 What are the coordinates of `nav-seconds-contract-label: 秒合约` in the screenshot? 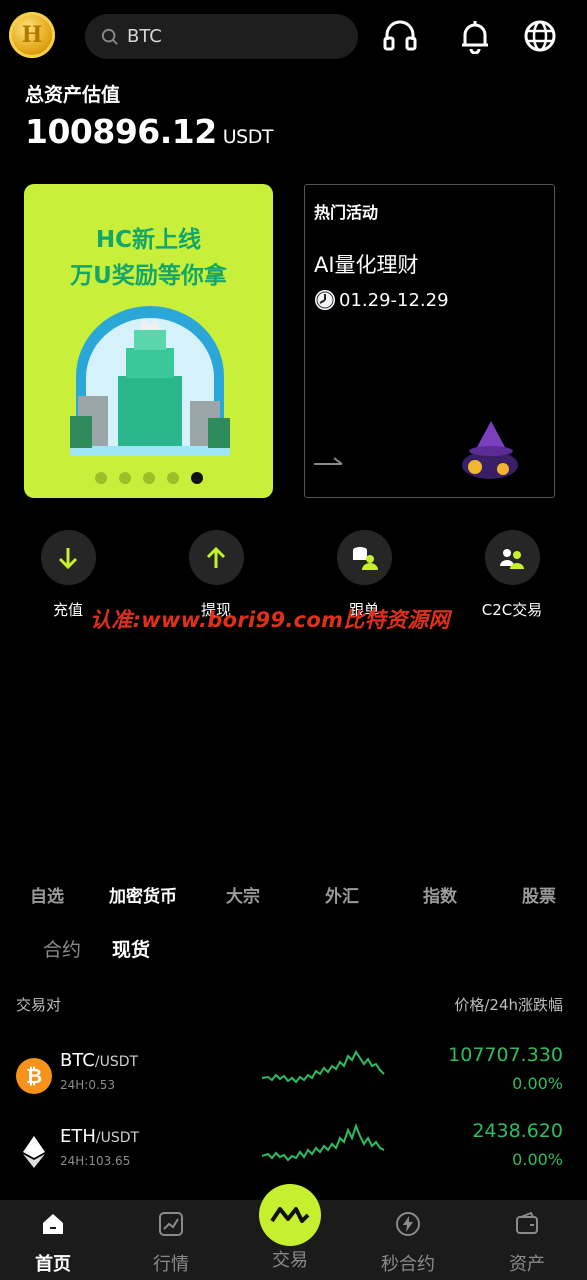 It's located at (408, 1264).